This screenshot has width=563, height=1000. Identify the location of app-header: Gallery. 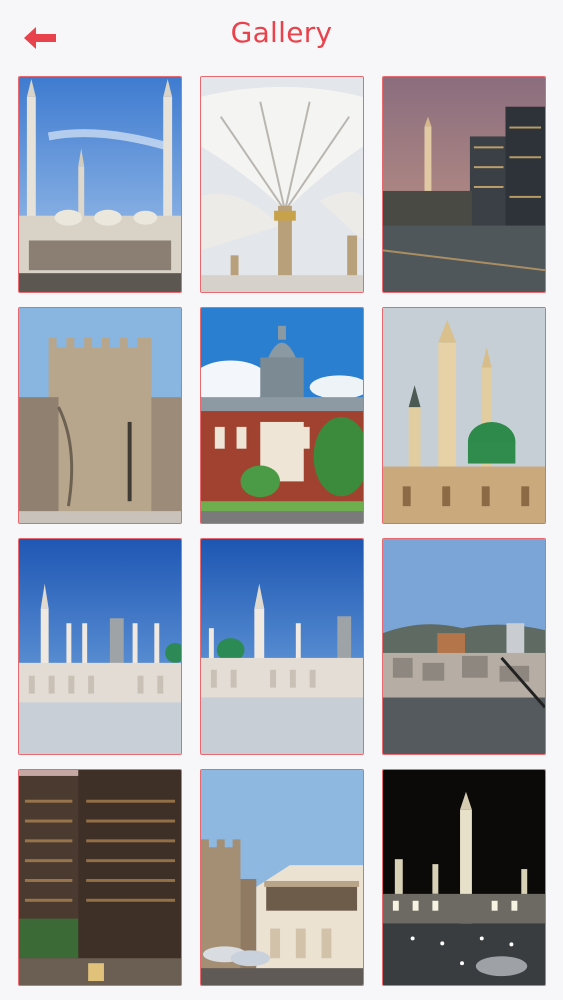
(281, 36).